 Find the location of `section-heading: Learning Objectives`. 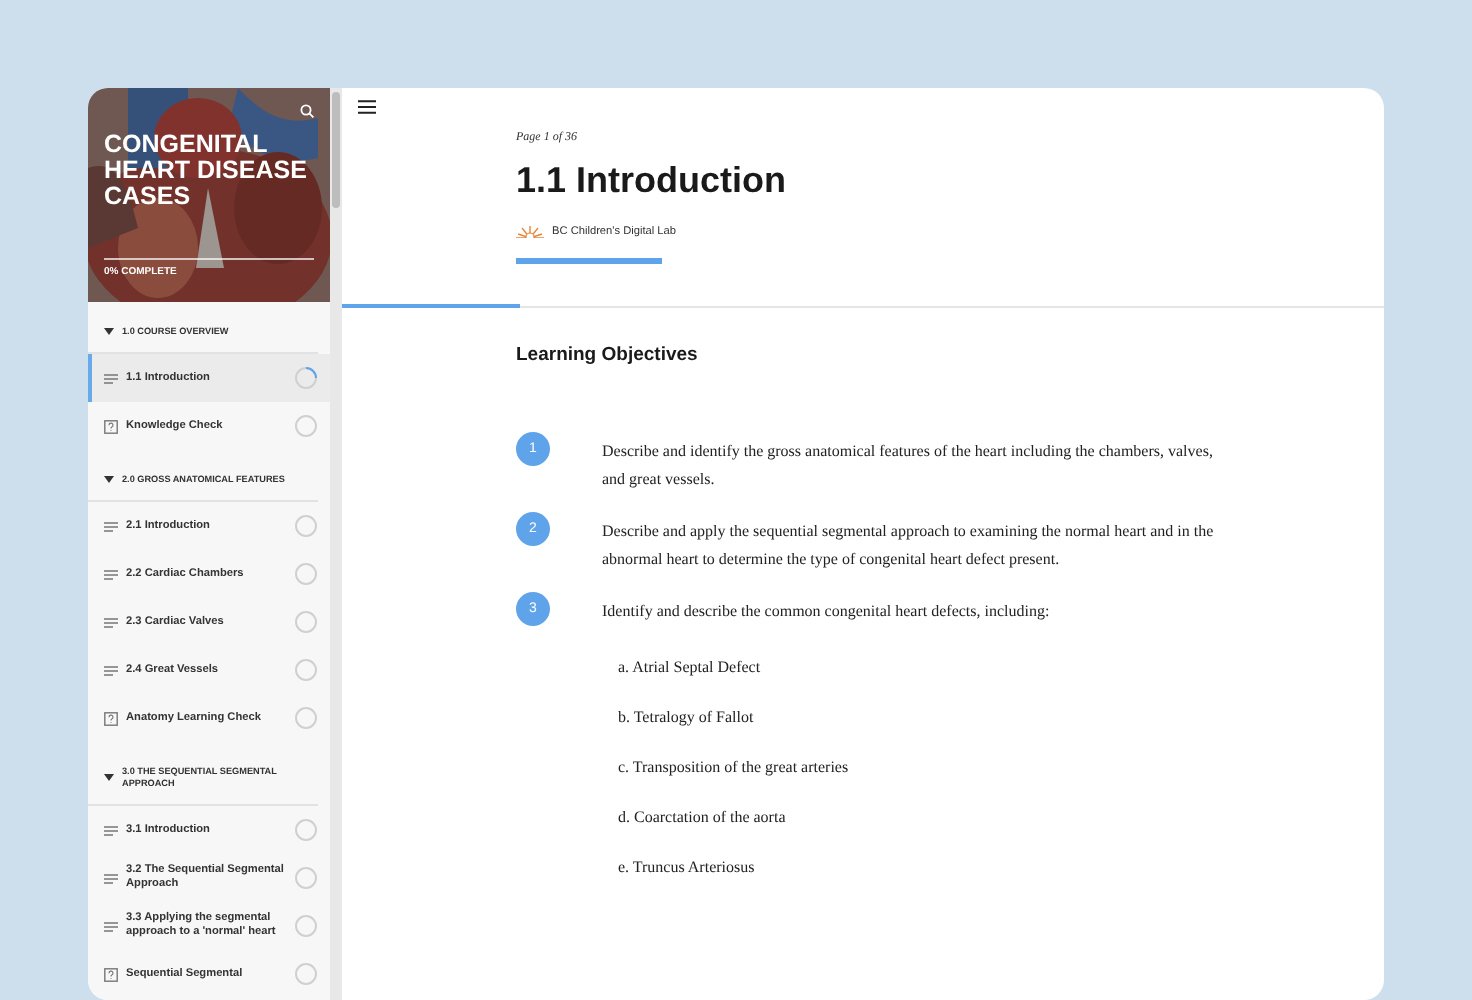

section-heading: Learning Objectives is located at coordinates (608, 355).